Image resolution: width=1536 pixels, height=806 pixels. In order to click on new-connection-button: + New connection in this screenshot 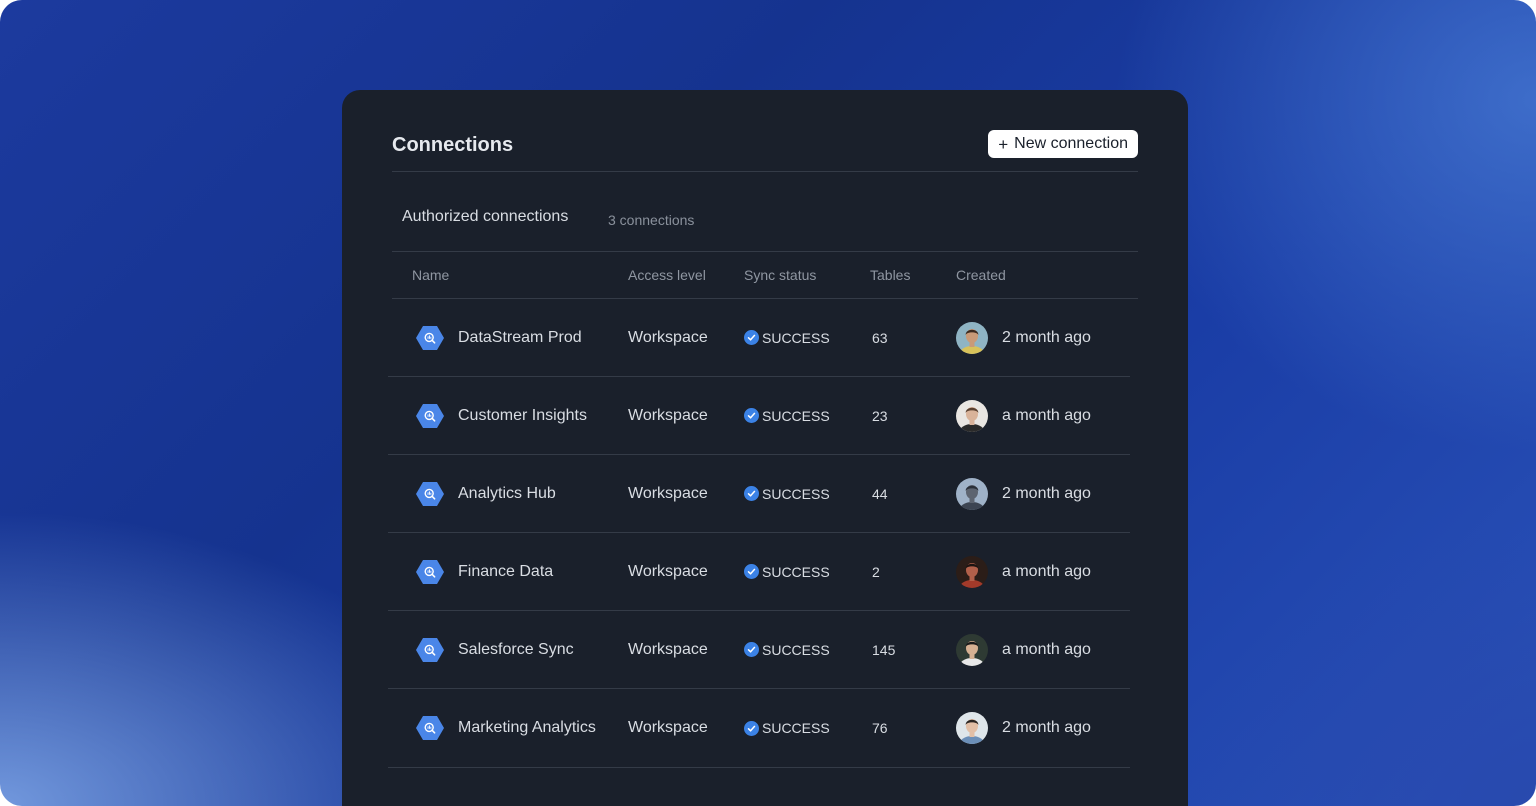, I will do `click(1063, 144)`.